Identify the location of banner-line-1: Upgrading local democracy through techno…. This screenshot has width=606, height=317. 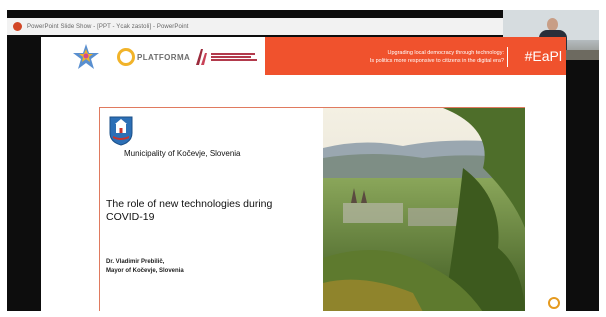
(446, 53).